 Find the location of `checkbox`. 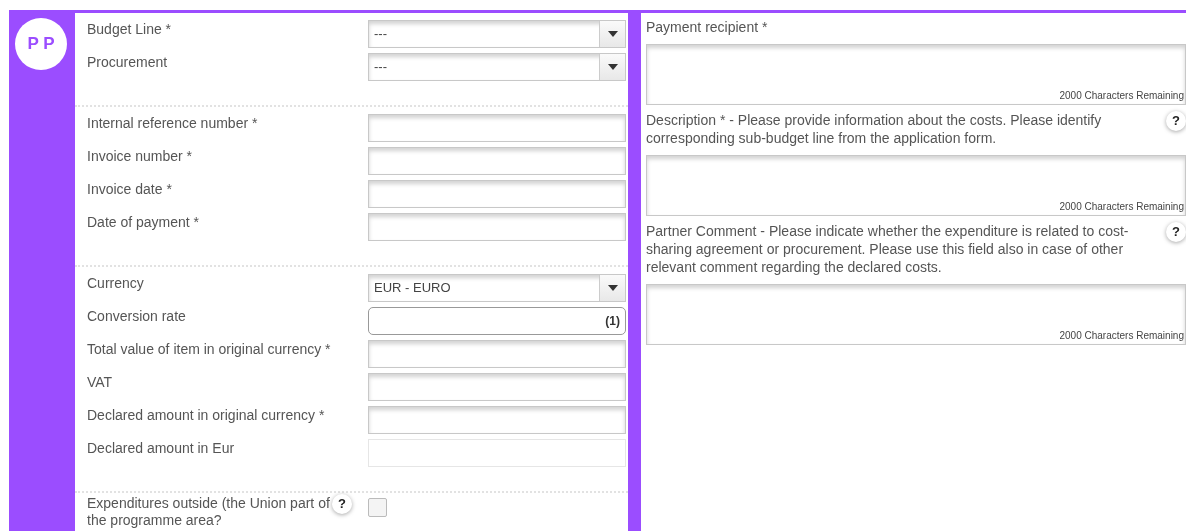

checkbox is located at coordinates (377, 507).